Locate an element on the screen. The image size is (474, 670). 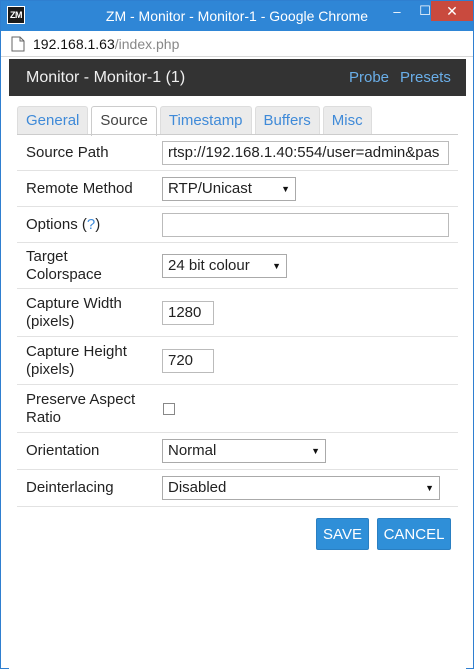
row-deinterlacing: Deinterlacing Disabled ▼ is located at coordinates (237, 488).